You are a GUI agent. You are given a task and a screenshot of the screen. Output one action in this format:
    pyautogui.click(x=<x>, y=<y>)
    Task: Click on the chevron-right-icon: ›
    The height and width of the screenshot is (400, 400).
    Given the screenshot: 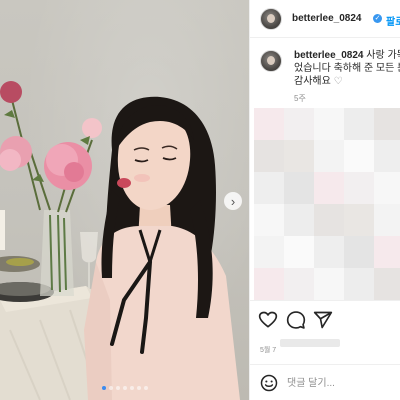 What is the action you would take?
    pyautogui.click(x=233, y=201)
    